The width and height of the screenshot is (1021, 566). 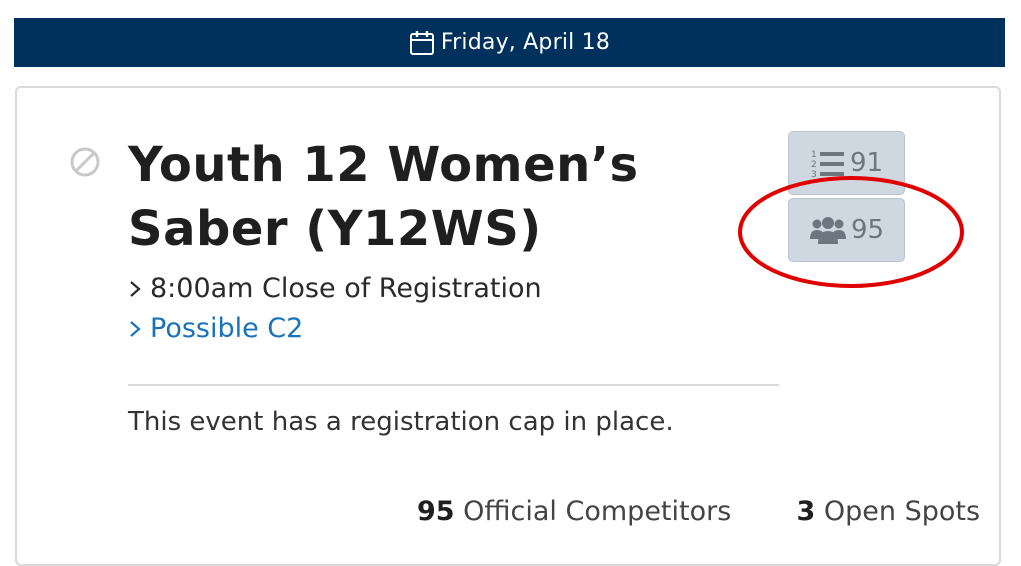 I want to click on possible-rating-label: Possible C2, so click(x=226, y=329).